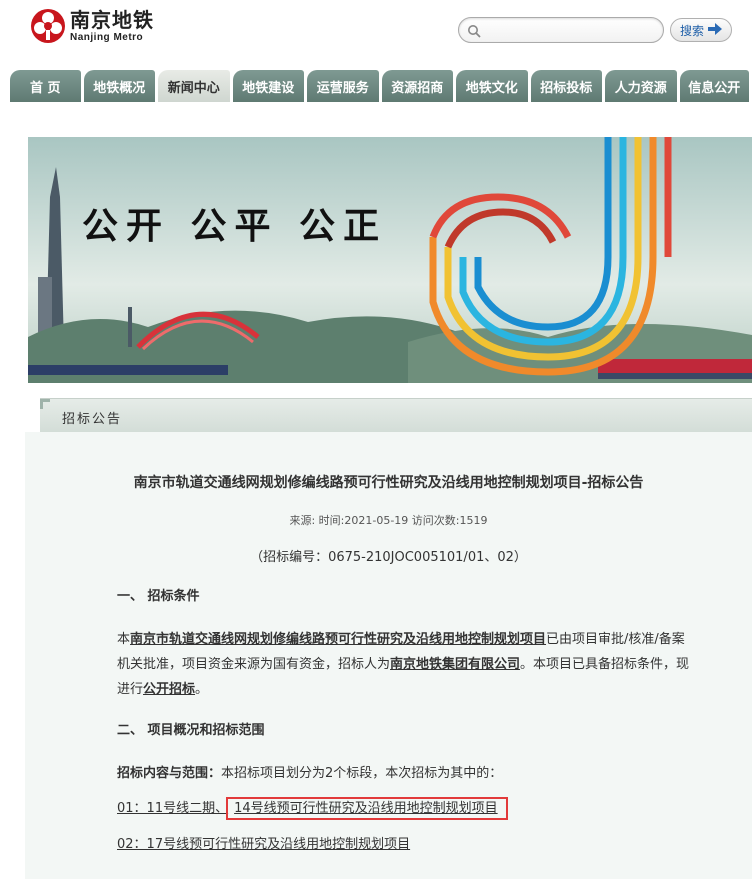  I want to click on nav-item-label: 地铁建设, so click(268, 88).